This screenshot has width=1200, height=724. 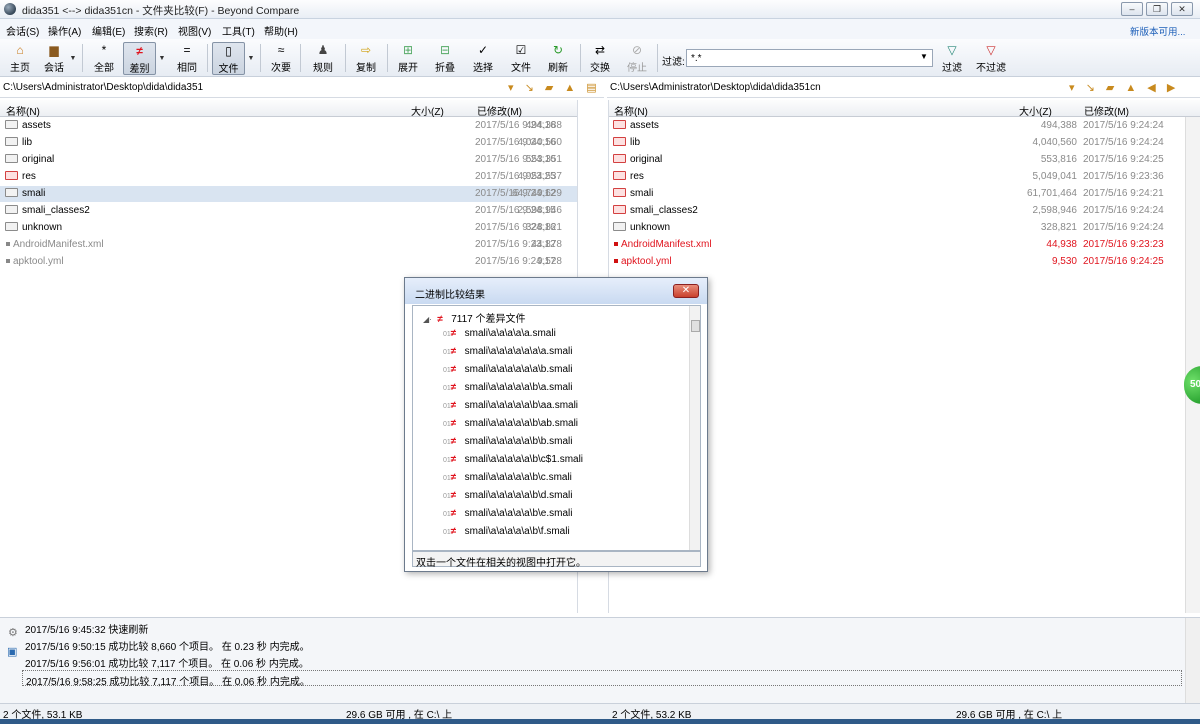 What do you see at coordinates (427, 110) in the screenshot?
I see `left-size-header: 大小(Z)` at bounding box center [427, 110].